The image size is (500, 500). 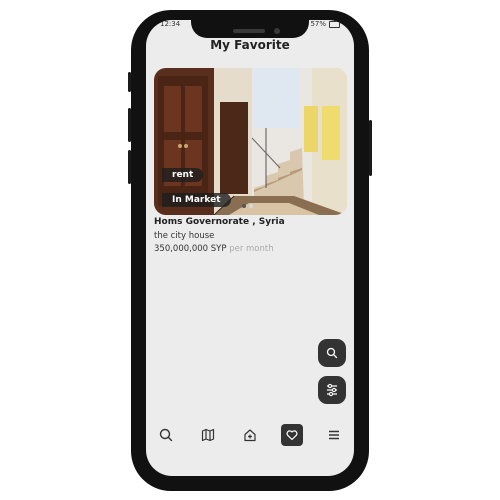 I want to click on rent-badge: rent, so click(x=183, y=175).